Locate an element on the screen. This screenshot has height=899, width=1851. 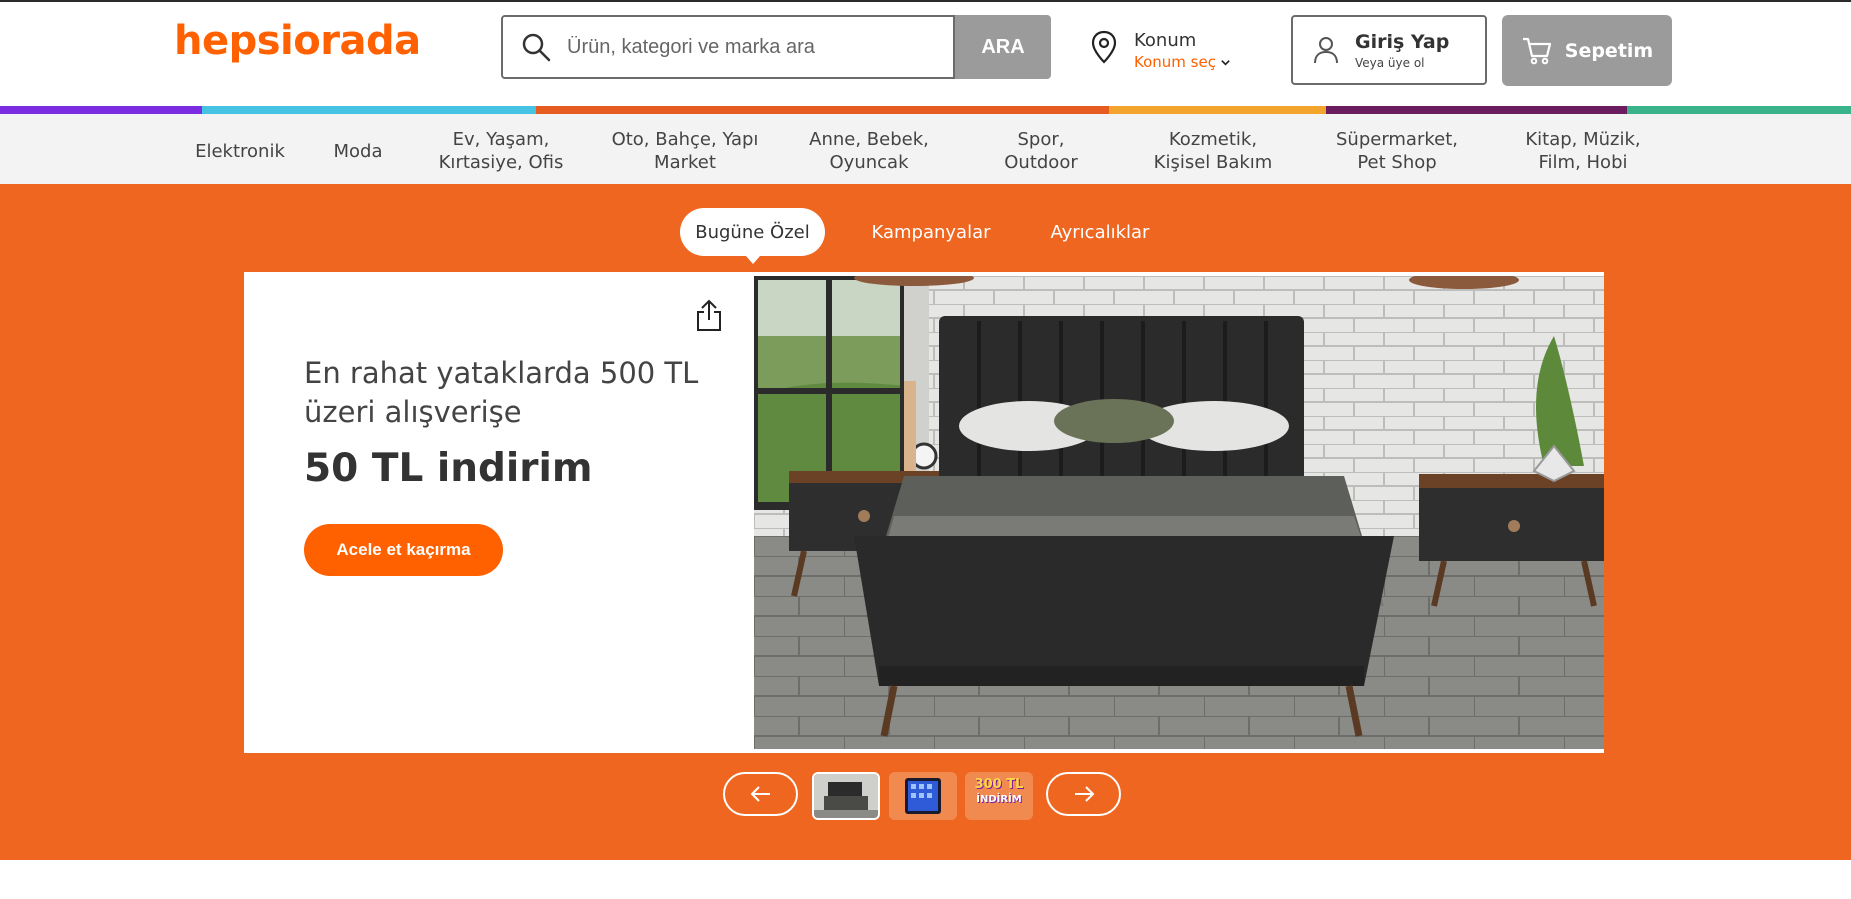
location-subtitle: Konum seç is located at coordinates (1175, 62).